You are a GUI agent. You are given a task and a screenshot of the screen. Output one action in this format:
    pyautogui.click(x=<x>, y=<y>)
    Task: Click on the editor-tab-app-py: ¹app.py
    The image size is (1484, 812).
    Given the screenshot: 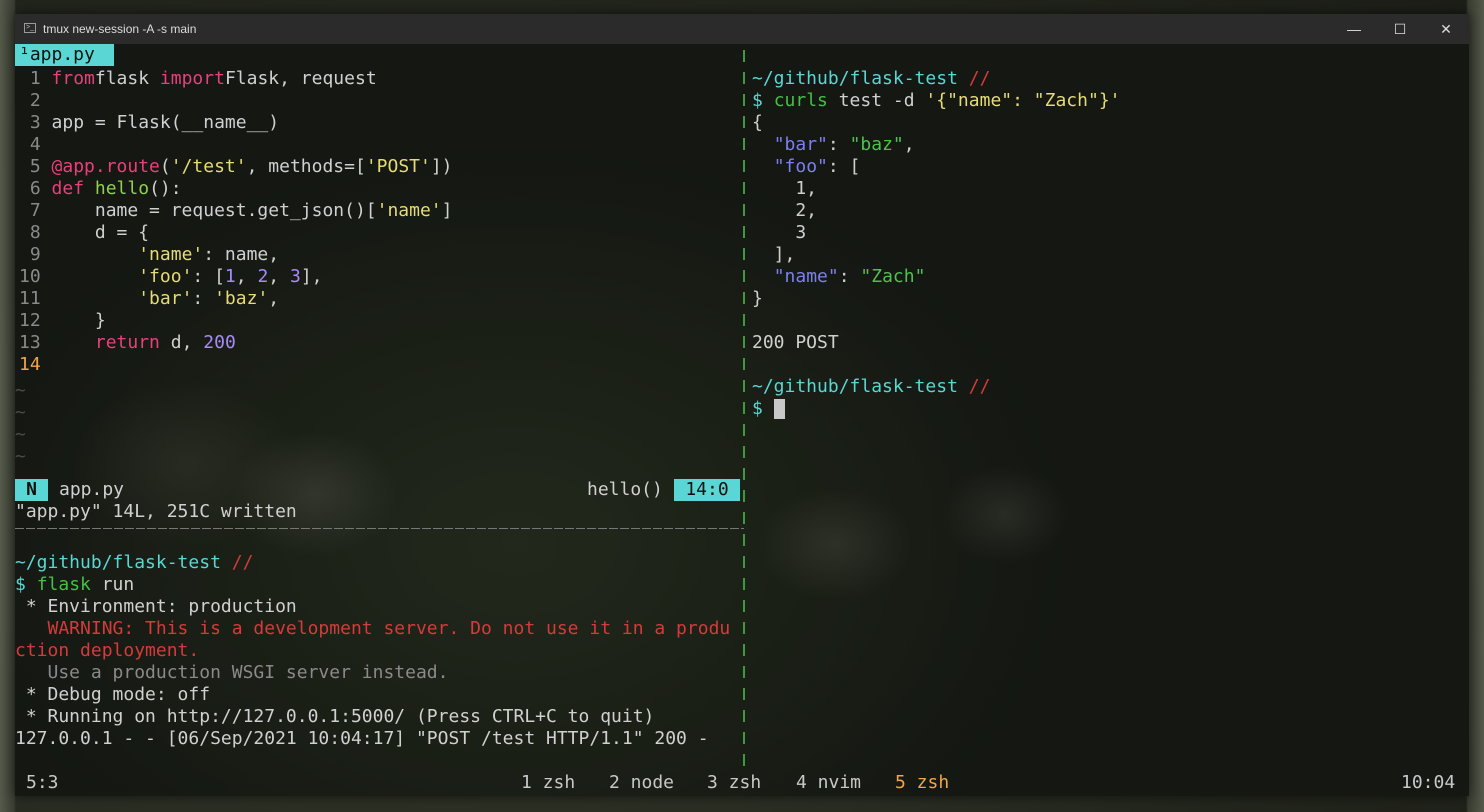 What is the action you would take?
    pyautogui.click(x=64, y=55)
    